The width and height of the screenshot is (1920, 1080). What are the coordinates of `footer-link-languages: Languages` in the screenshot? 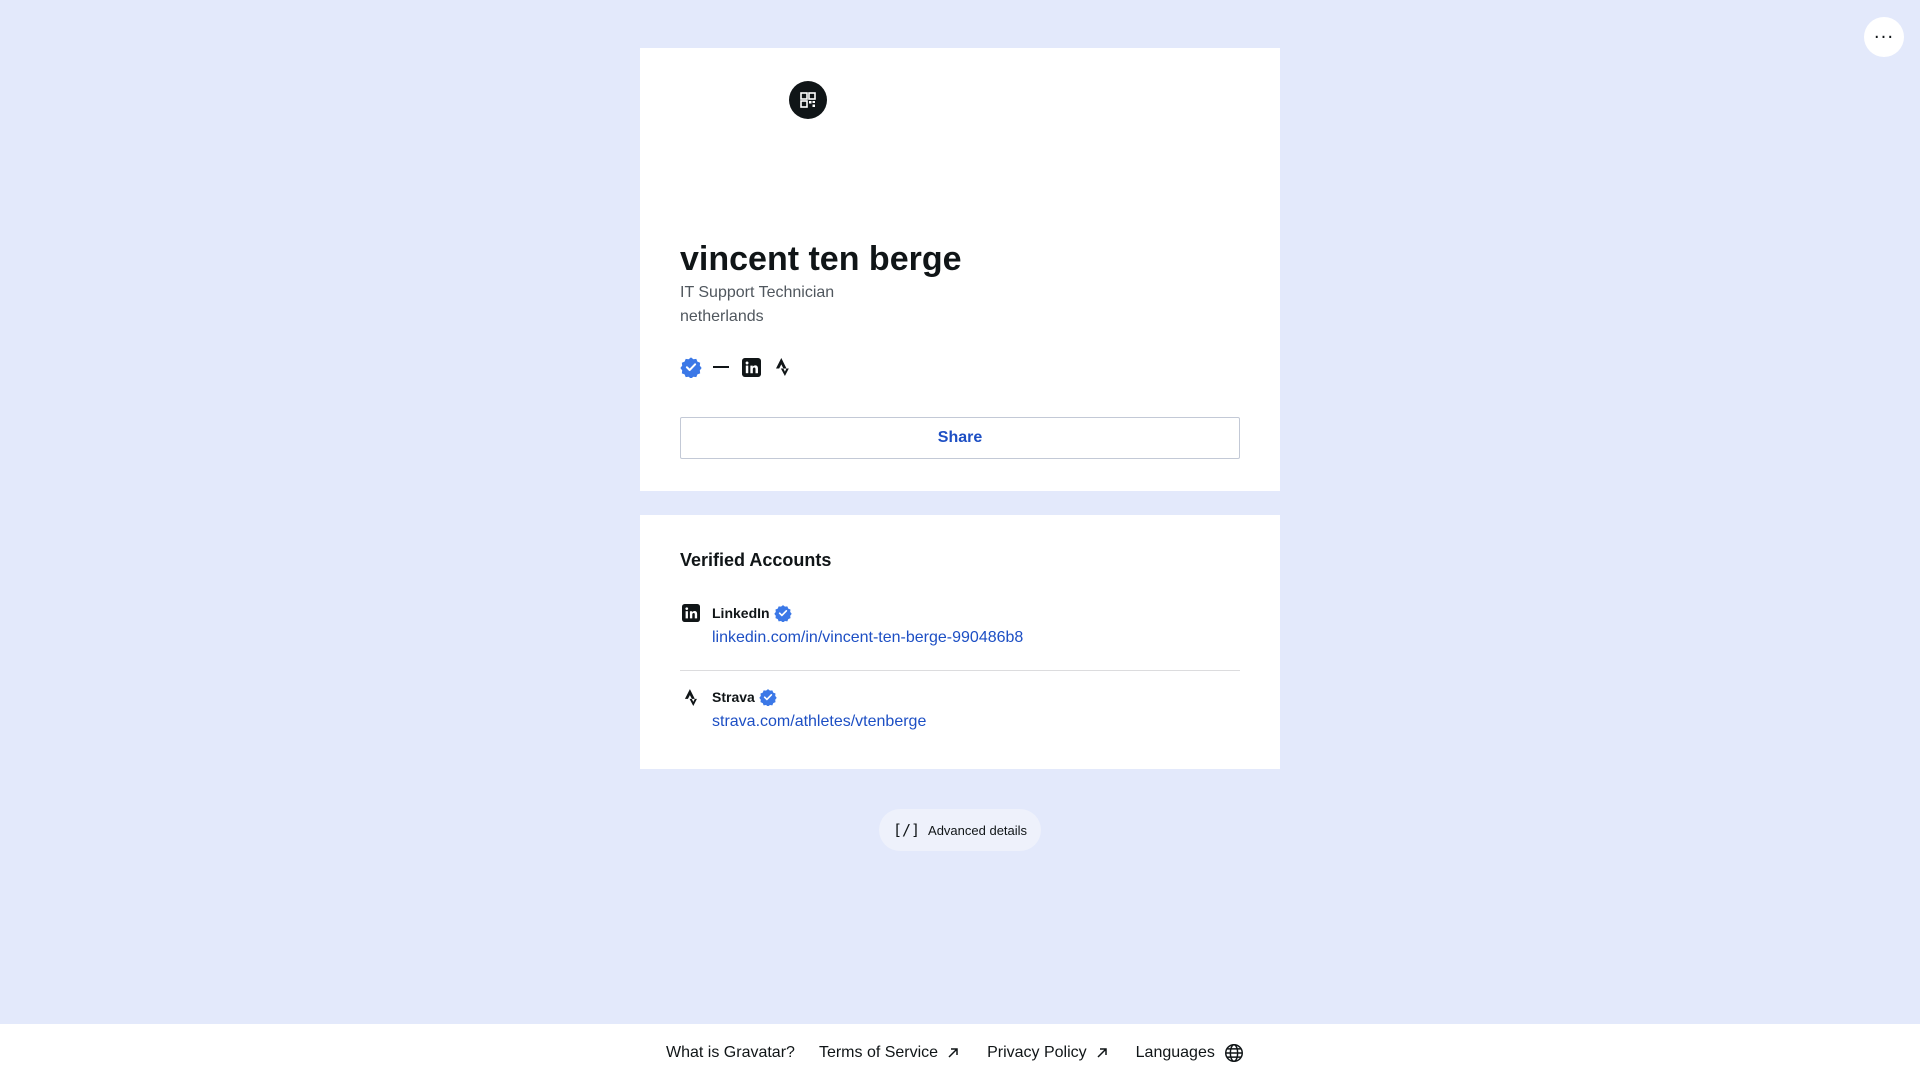 It's located at (1190, 1053).